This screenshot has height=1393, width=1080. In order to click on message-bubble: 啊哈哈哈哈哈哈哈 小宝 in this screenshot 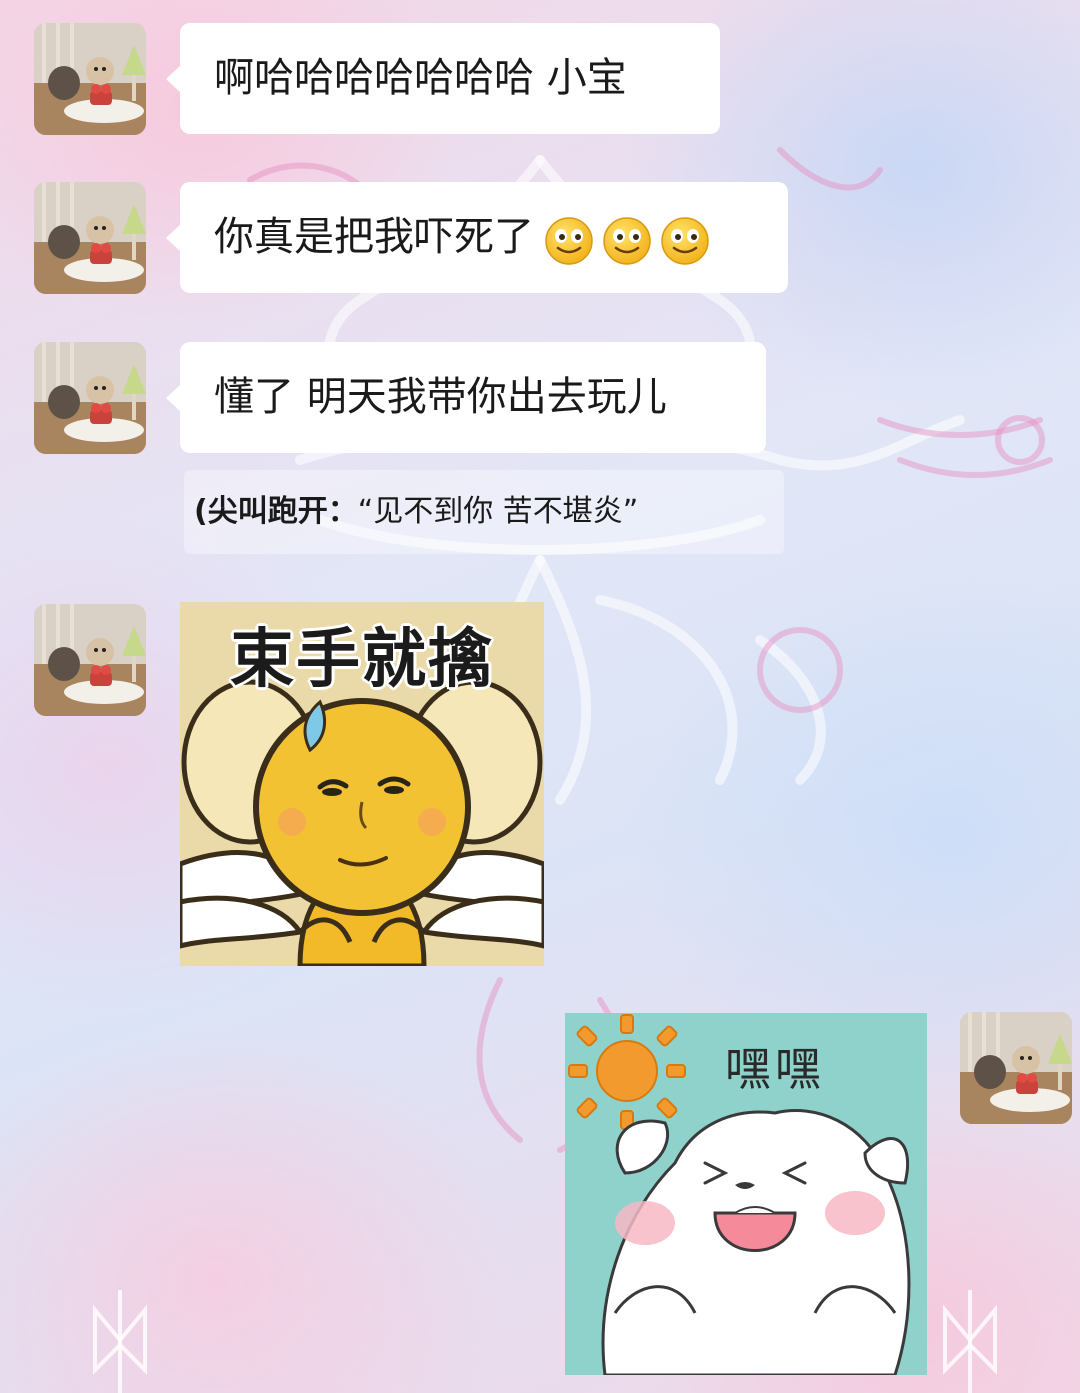, I will do `click(443, 78)`.